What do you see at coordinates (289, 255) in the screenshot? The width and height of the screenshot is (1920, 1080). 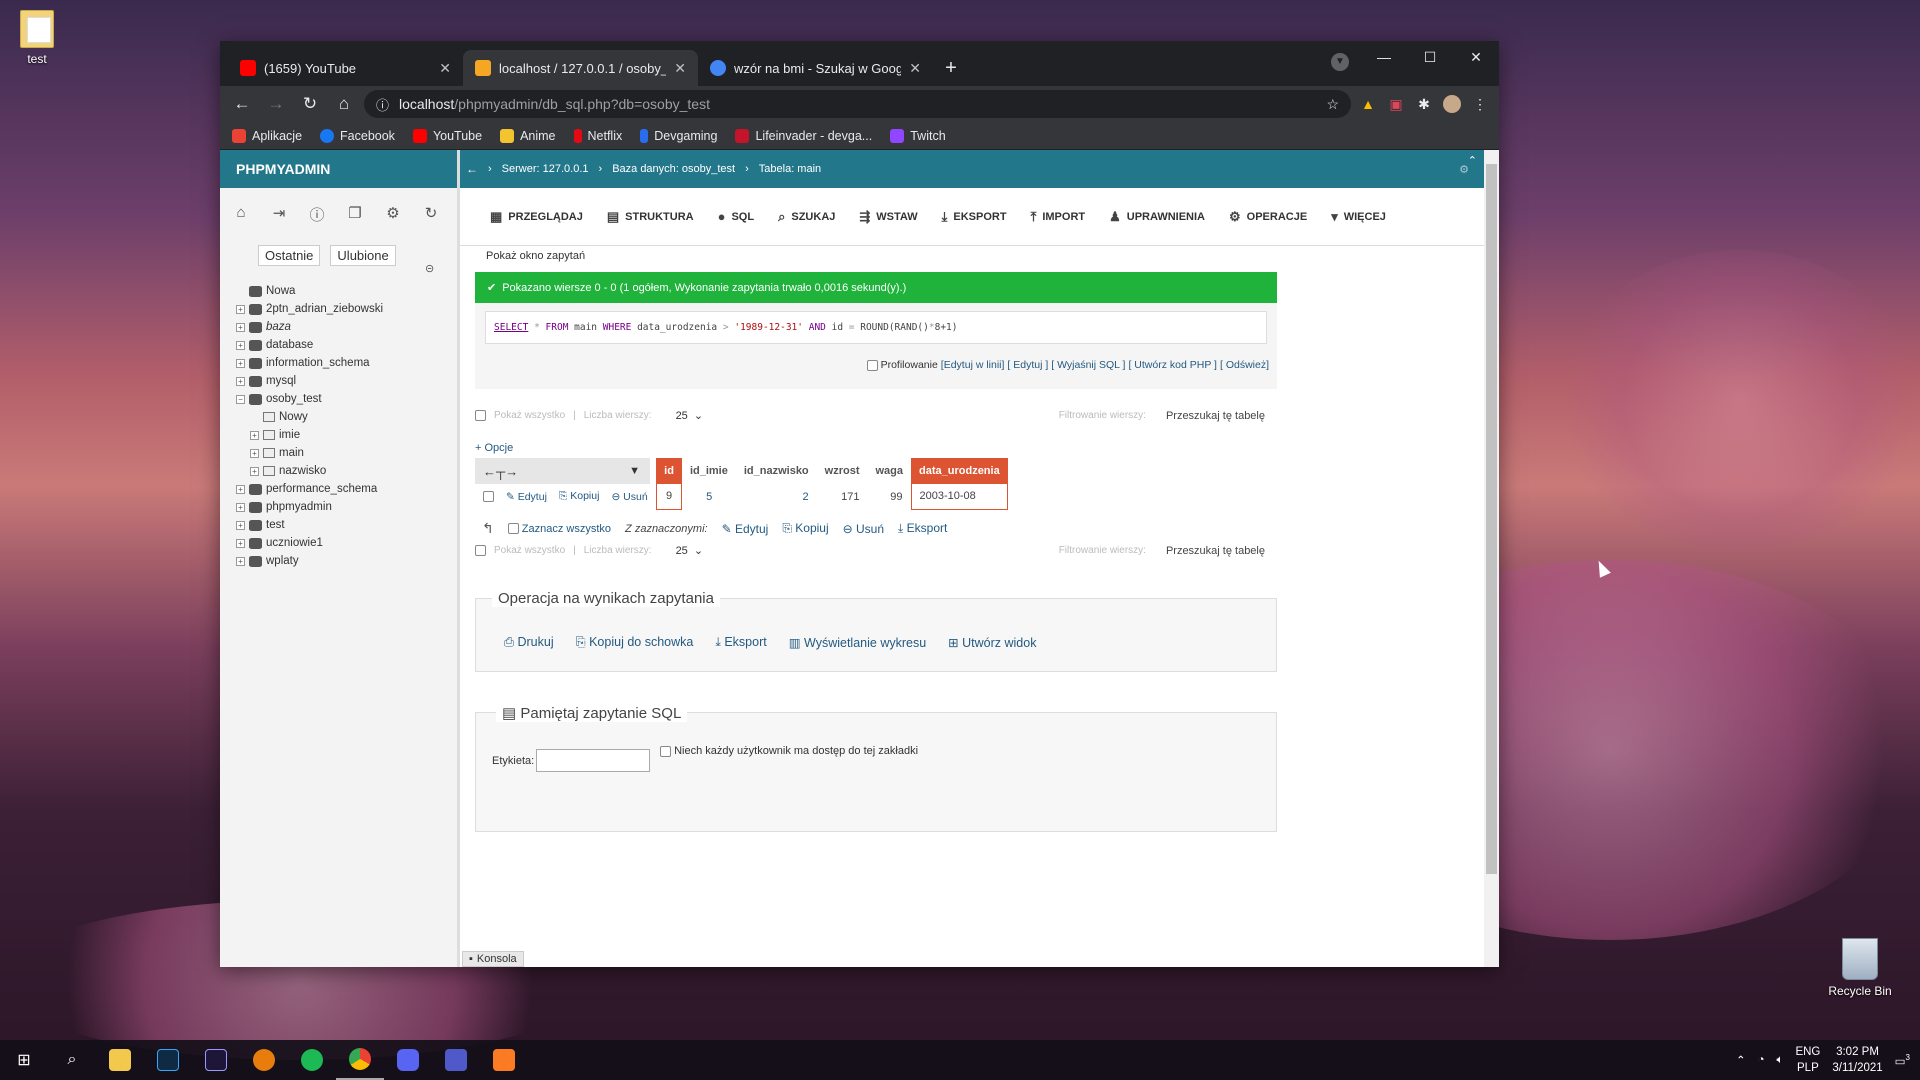 I see `recent-tab: Ostatnie` at bounding box center [289, 255].